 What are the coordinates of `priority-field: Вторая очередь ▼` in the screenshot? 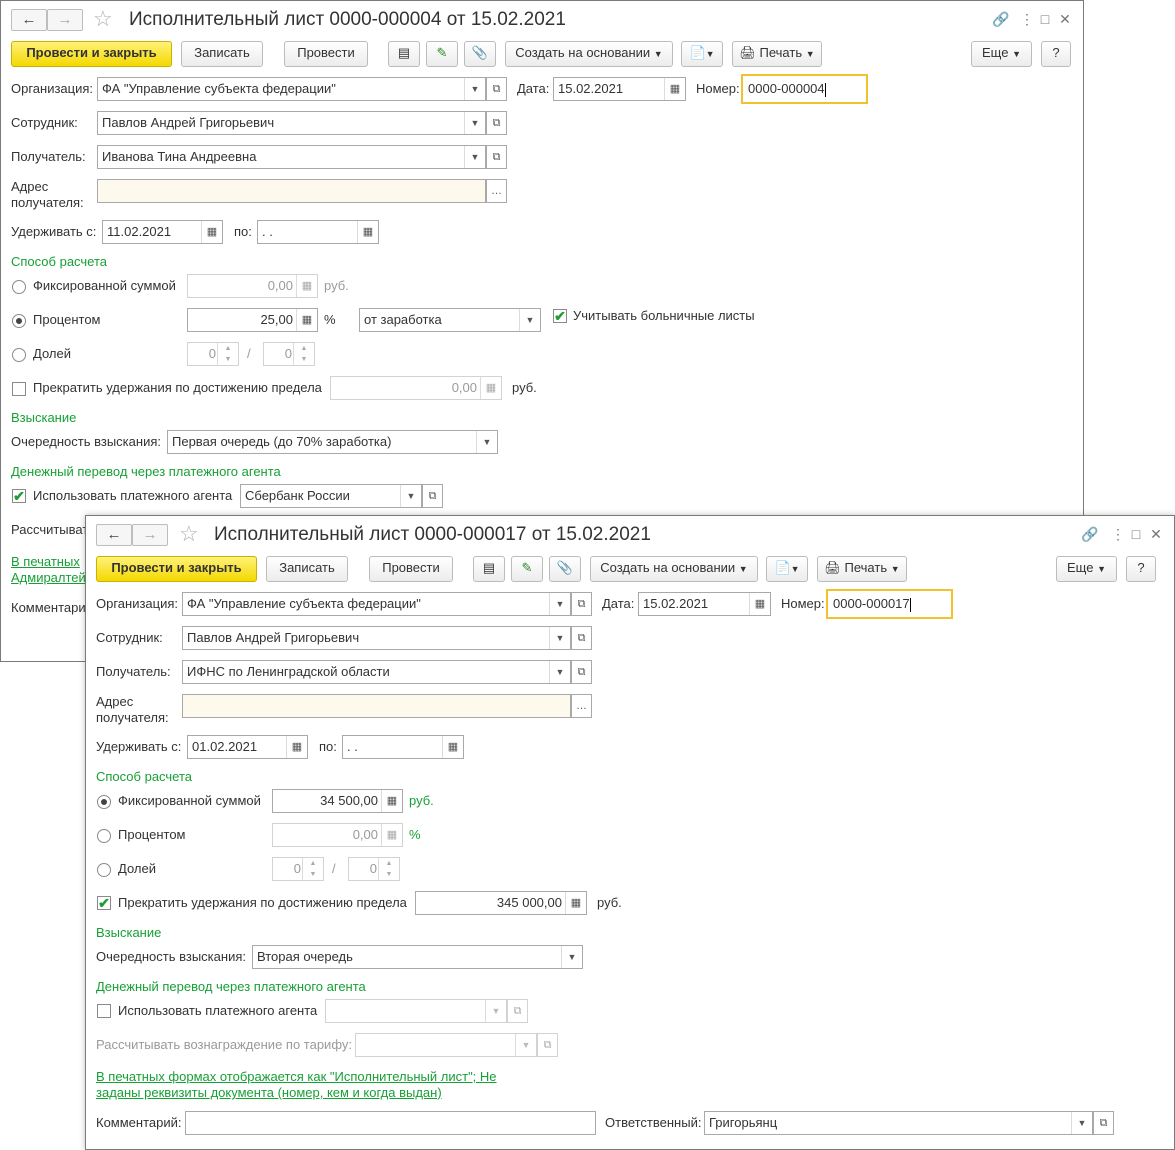 It's located at (417, 957).